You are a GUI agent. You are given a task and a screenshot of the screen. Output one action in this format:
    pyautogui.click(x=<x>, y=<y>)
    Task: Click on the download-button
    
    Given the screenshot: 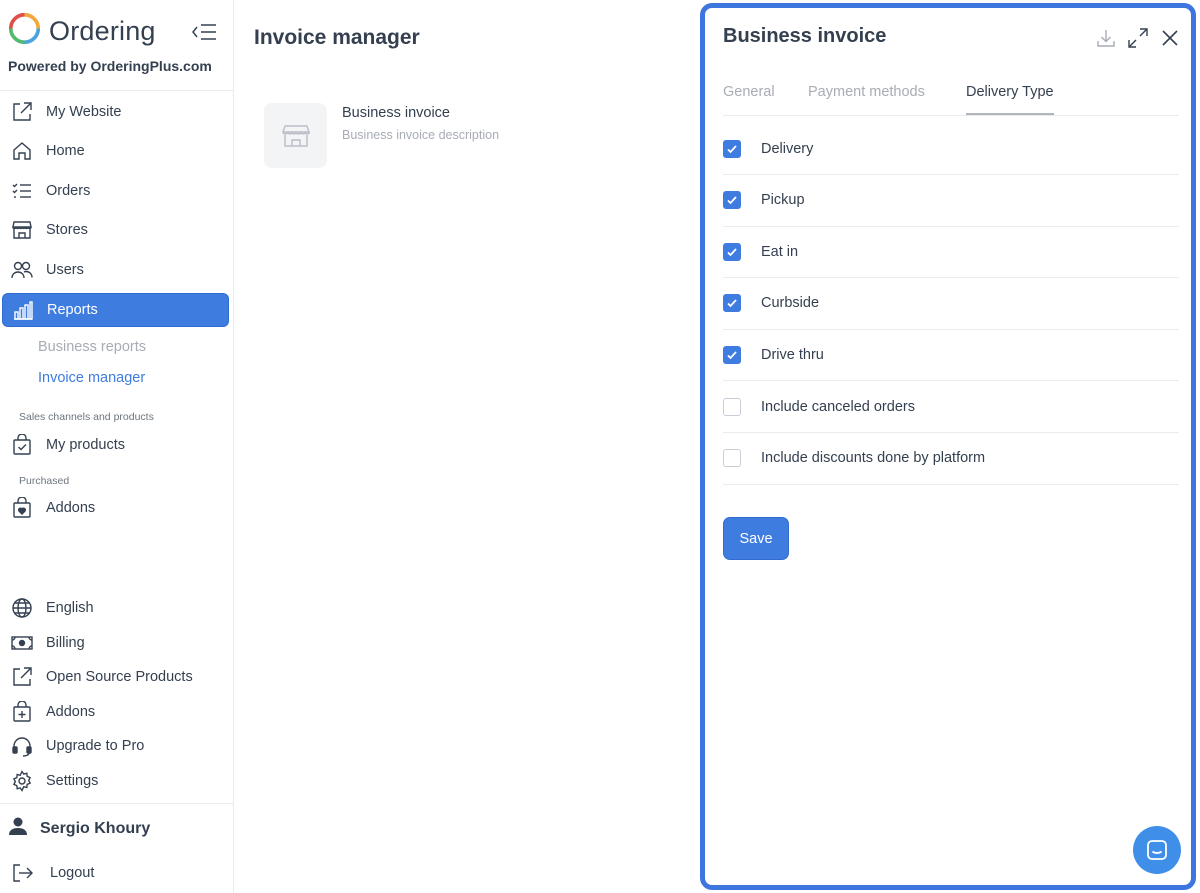 What is the action you would take?
    pyautogui.click(x=1106, y=38)
    